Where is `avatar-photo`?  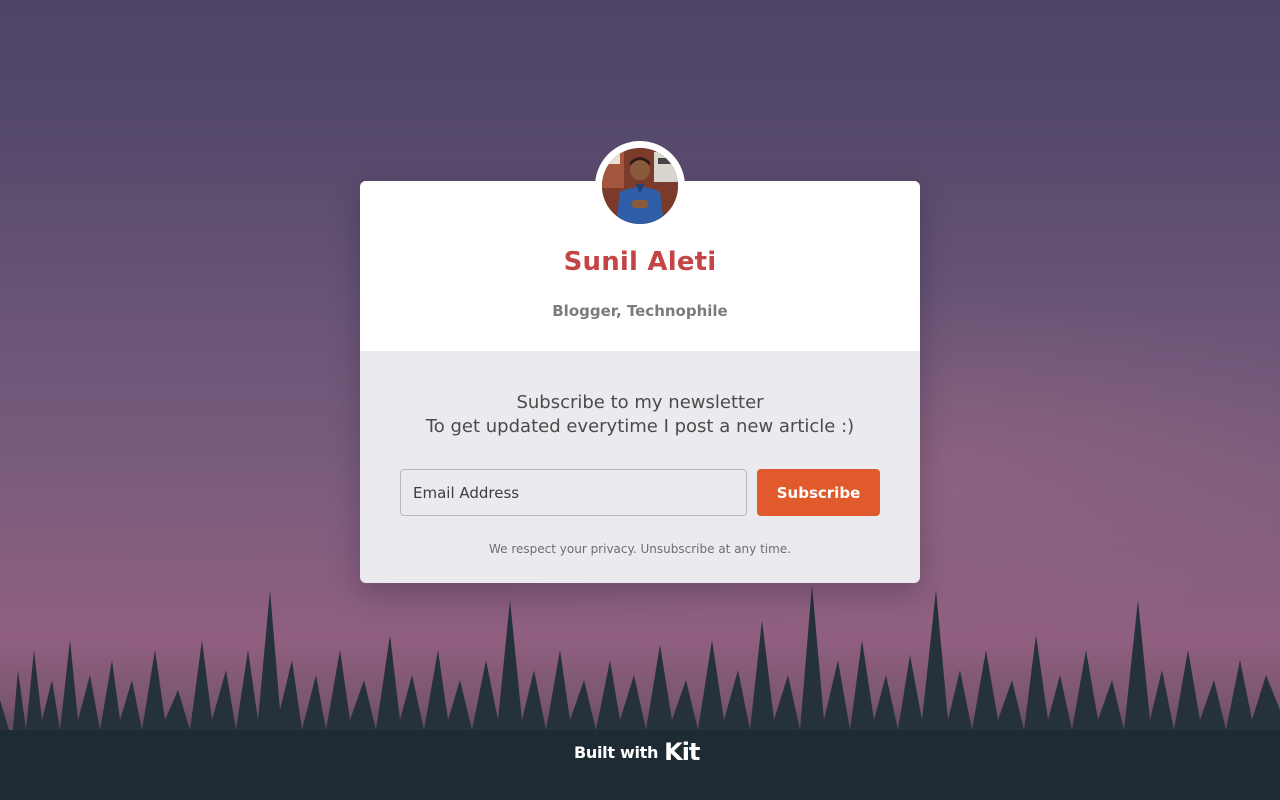 avatar-photo is located at coordinates (640, 186).